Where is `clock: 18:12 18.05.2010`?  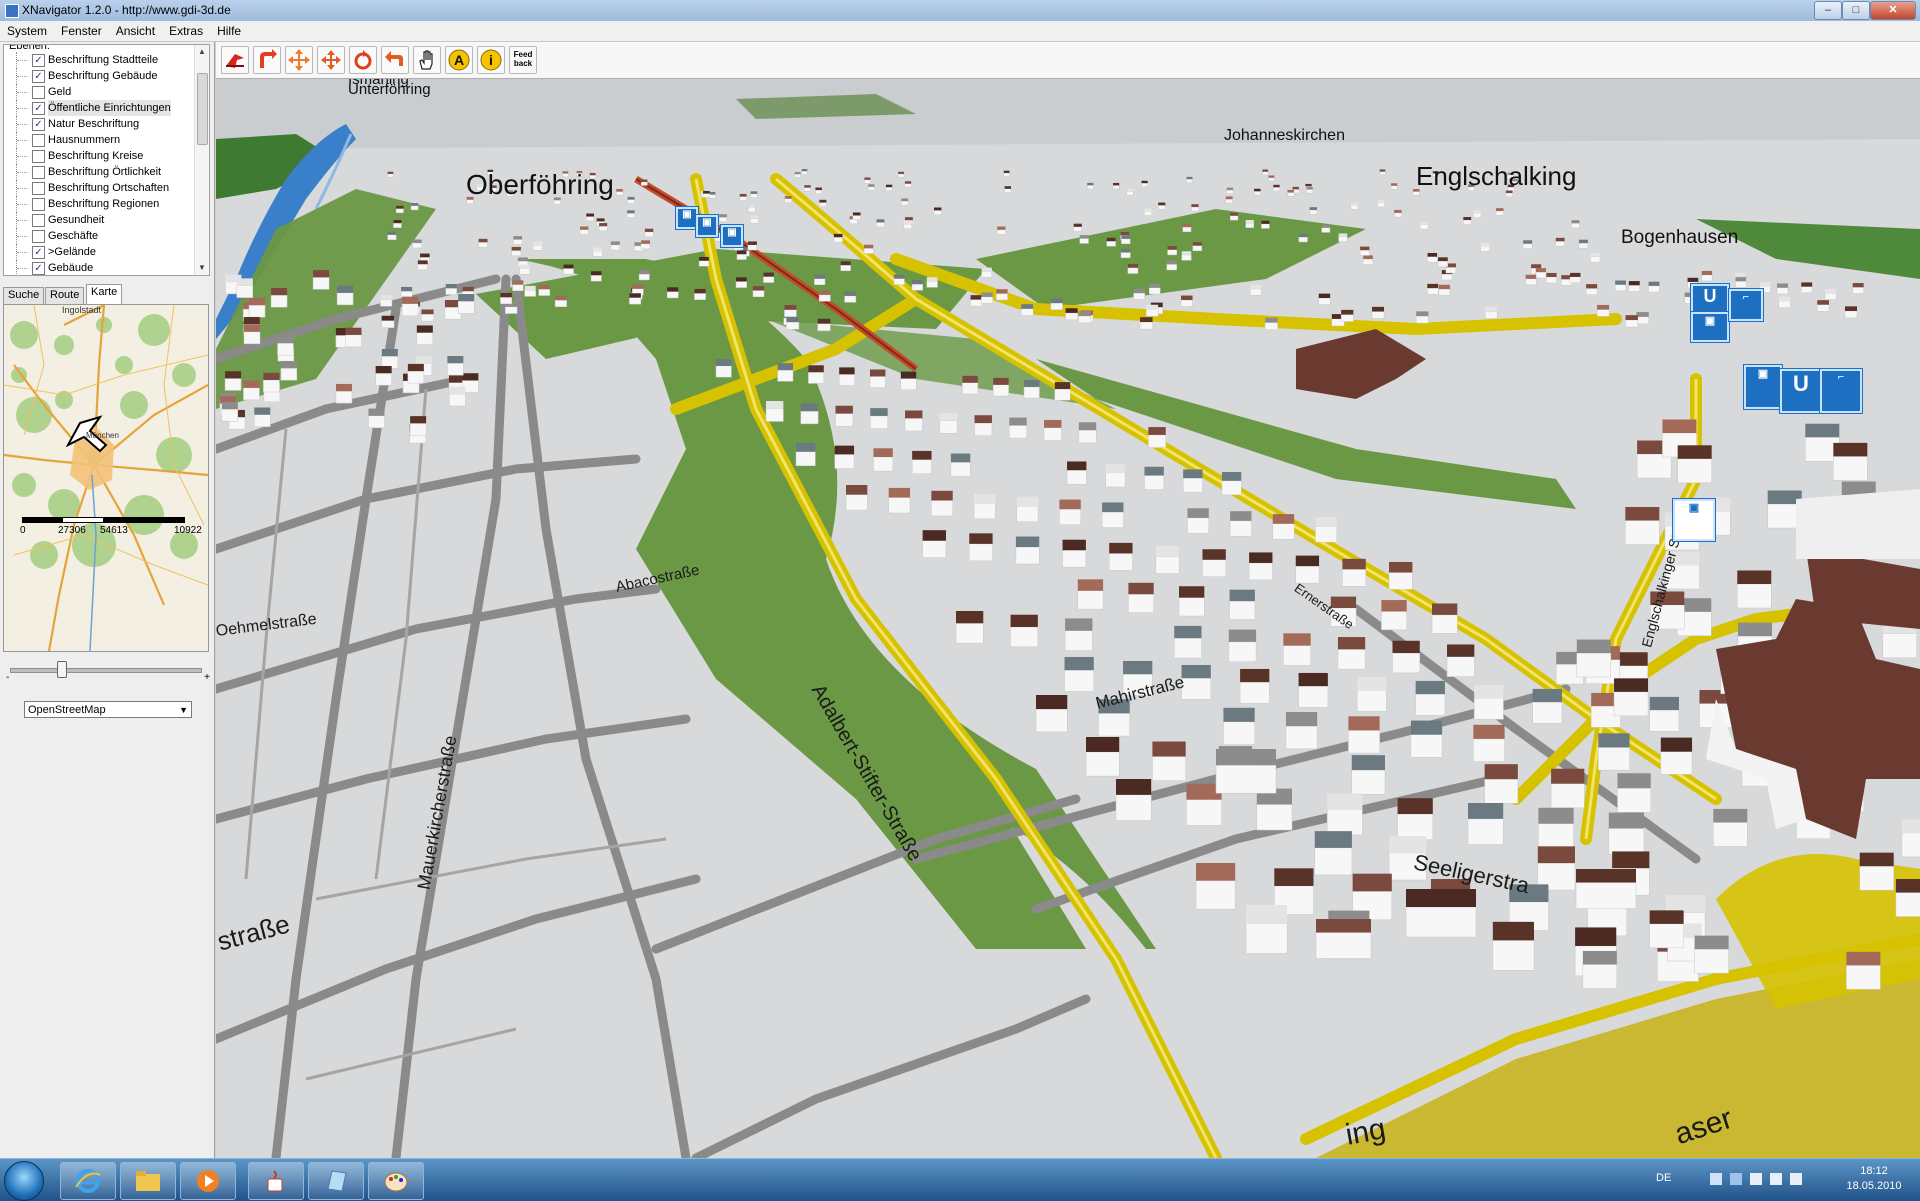
clock: 18:12 18.05.2010 is located at coordinates (1874, 1179).